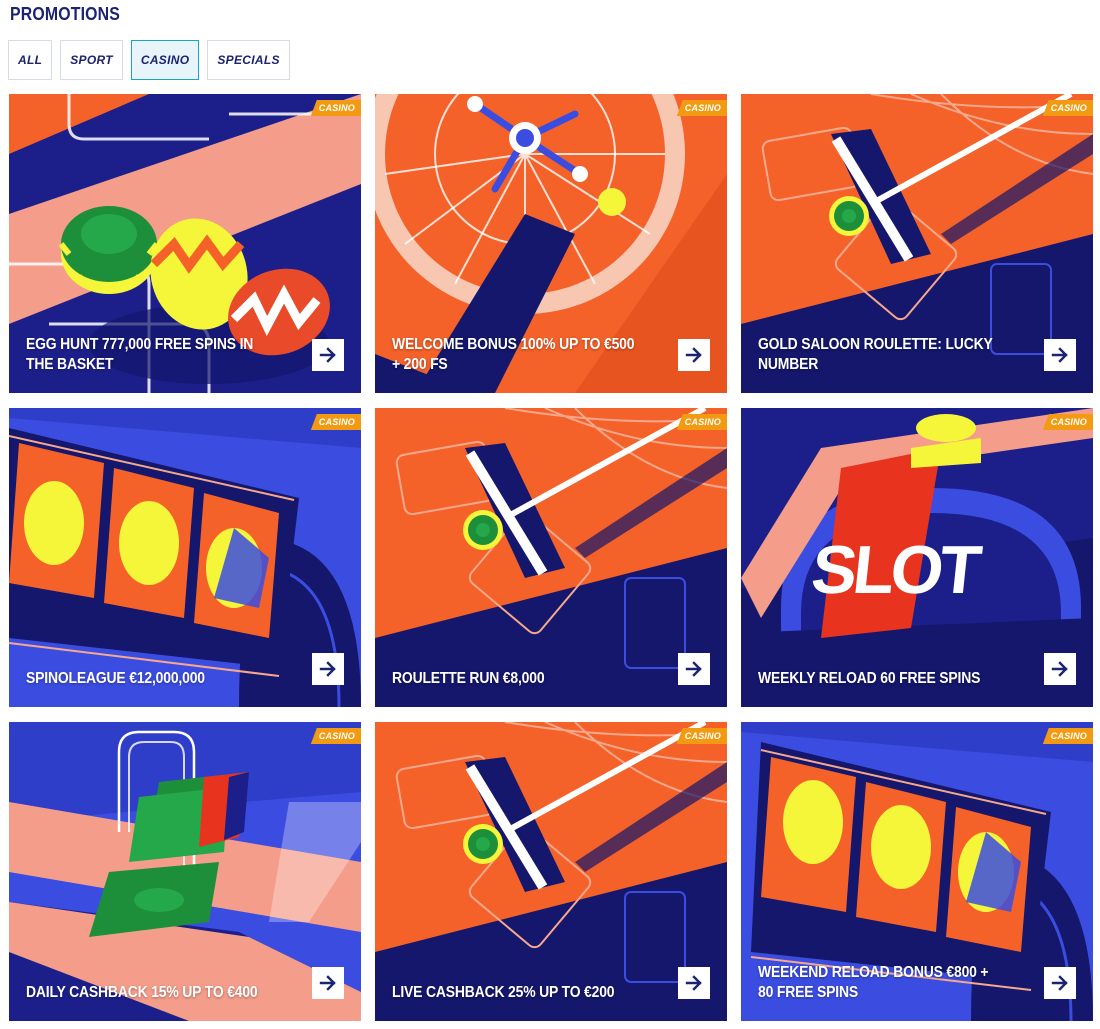 This screenshot has width=1100, height=1029. I want to click on slot-reels-illustration, so click(185, 557).